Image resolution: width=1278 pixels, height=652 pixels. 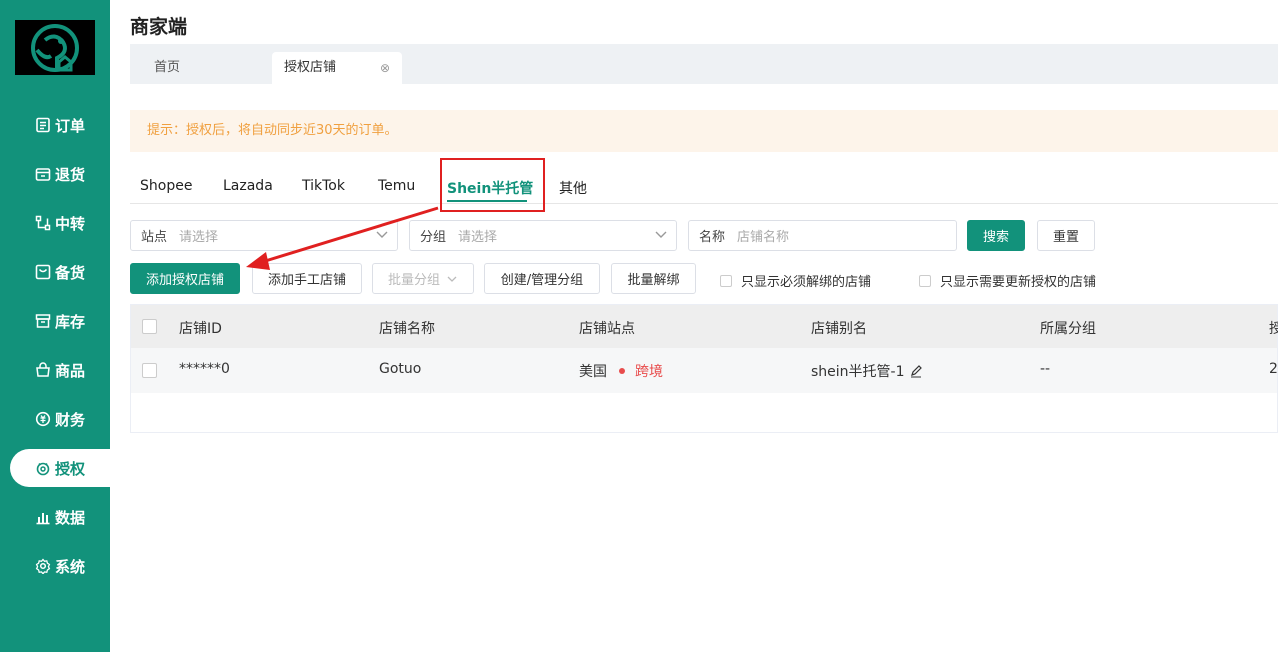 I want to click on filter-must-unbind: 只显示必须解绑的店铺, so click(x=795, y=280).